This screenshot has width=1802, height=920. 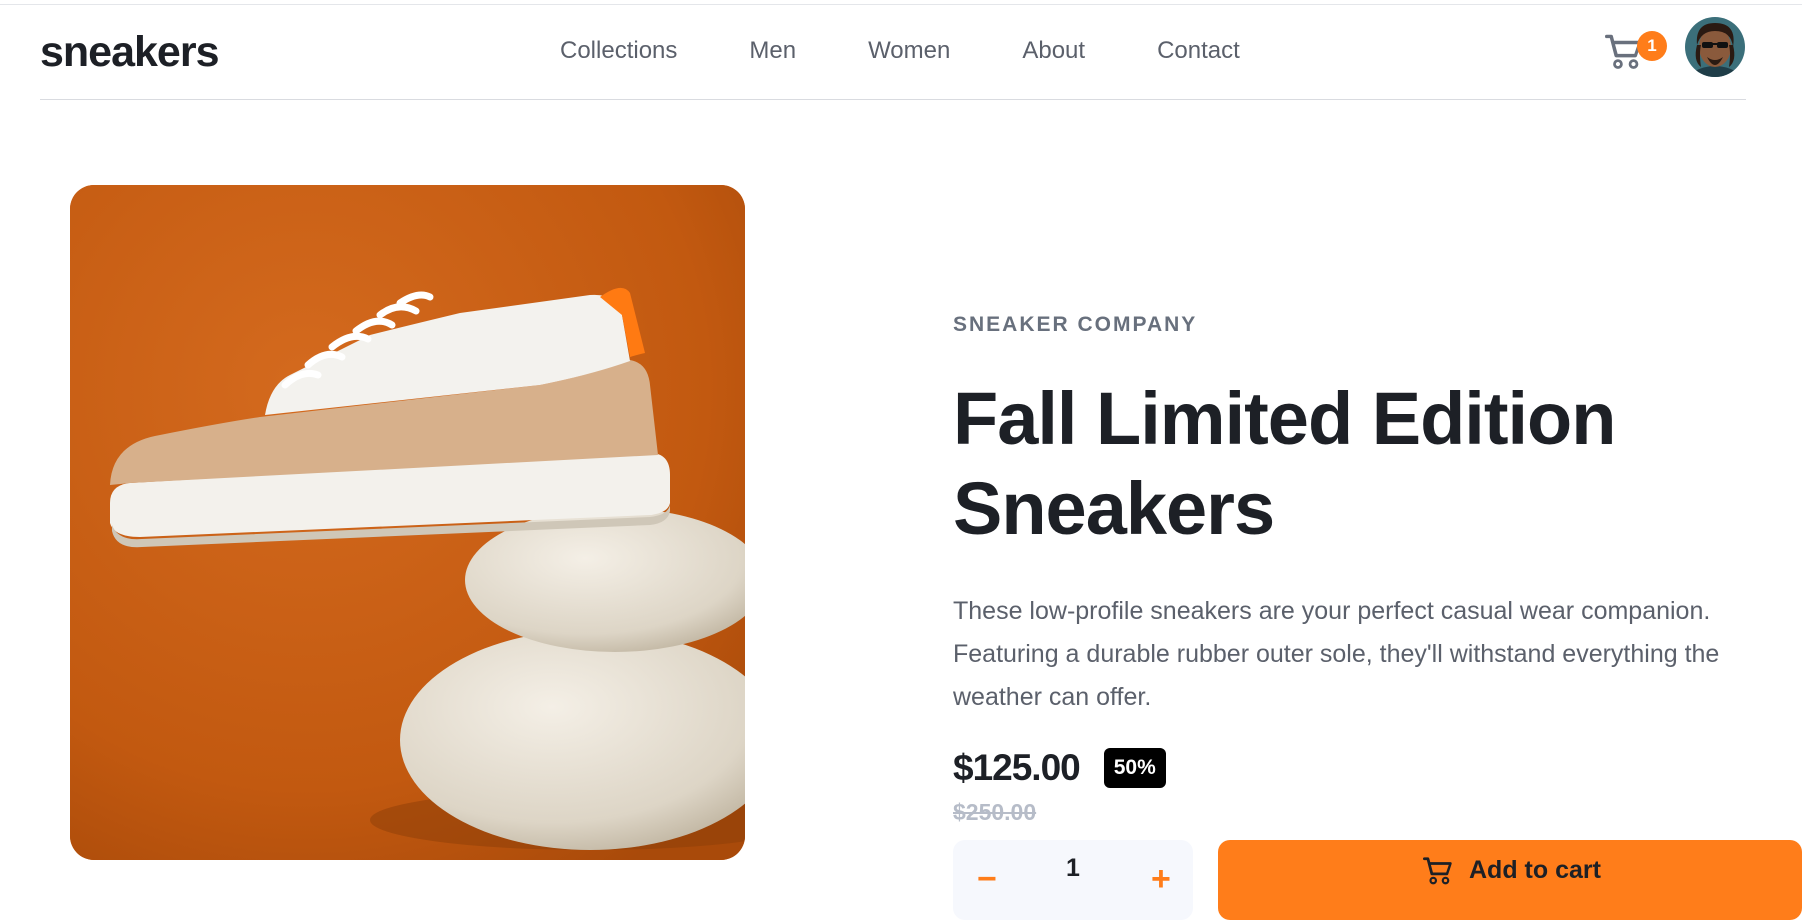 What do you see at coordinates (1636, 52) in the screenshot?
I see `cart-button: 1` at bounding box center [1636, 52].